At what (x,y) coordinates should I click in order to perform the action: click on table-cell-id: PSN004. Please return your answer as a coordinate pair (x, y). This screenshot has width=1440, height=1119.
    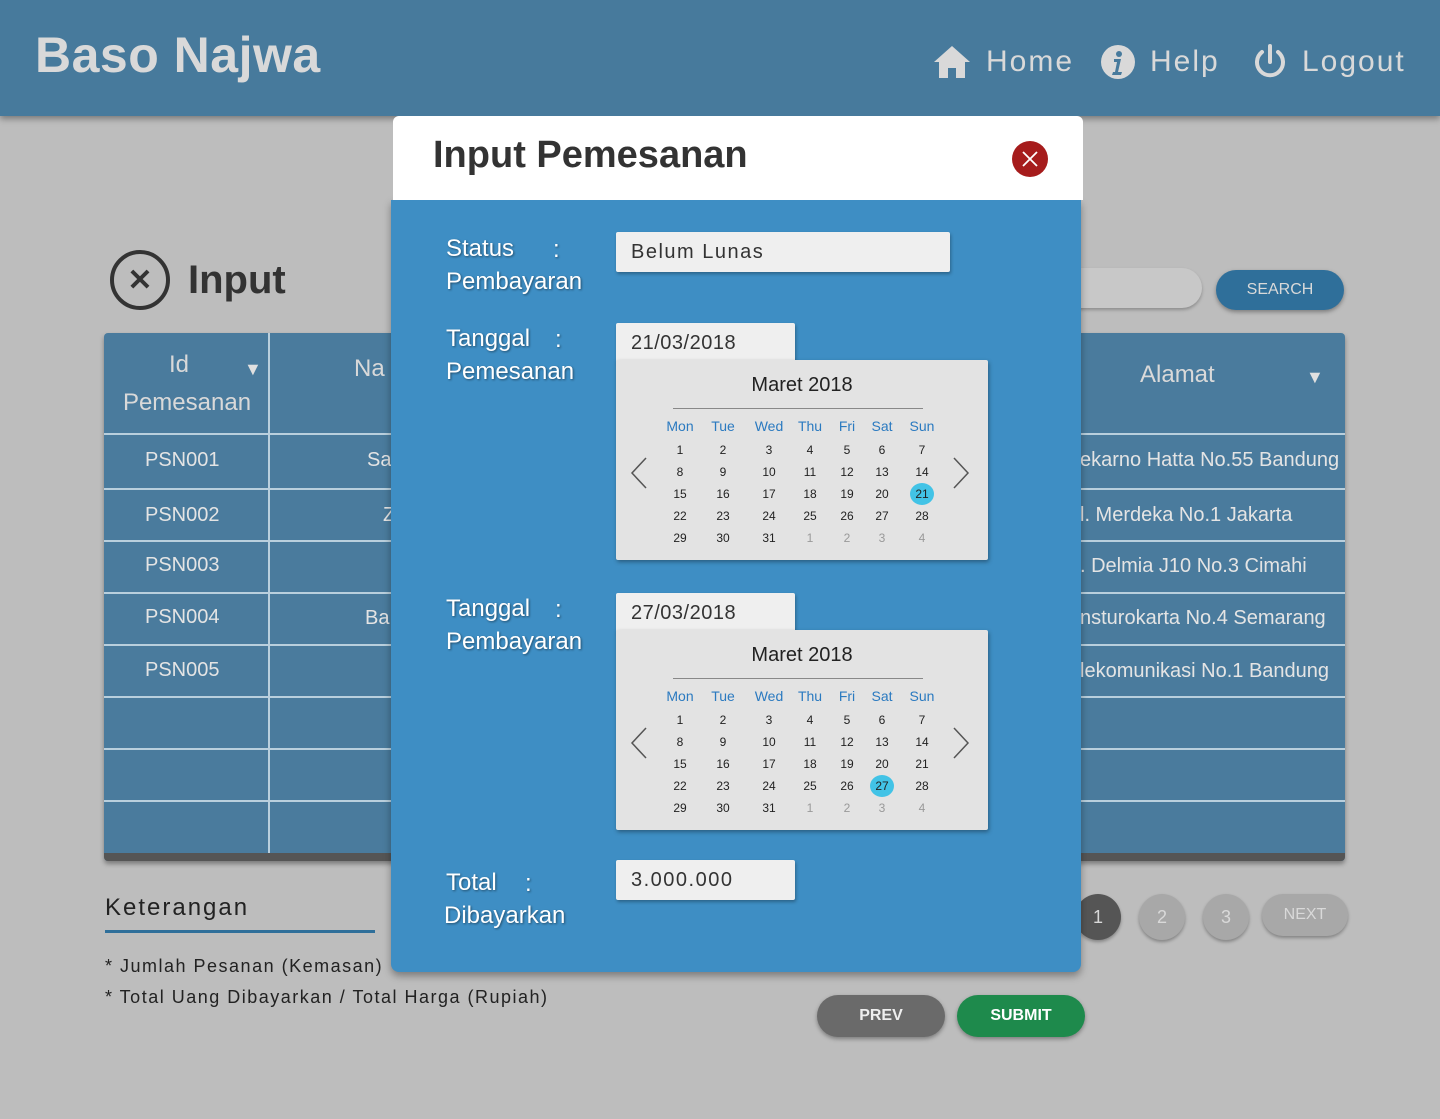
    Looking at the image, I should click on (182, 617).